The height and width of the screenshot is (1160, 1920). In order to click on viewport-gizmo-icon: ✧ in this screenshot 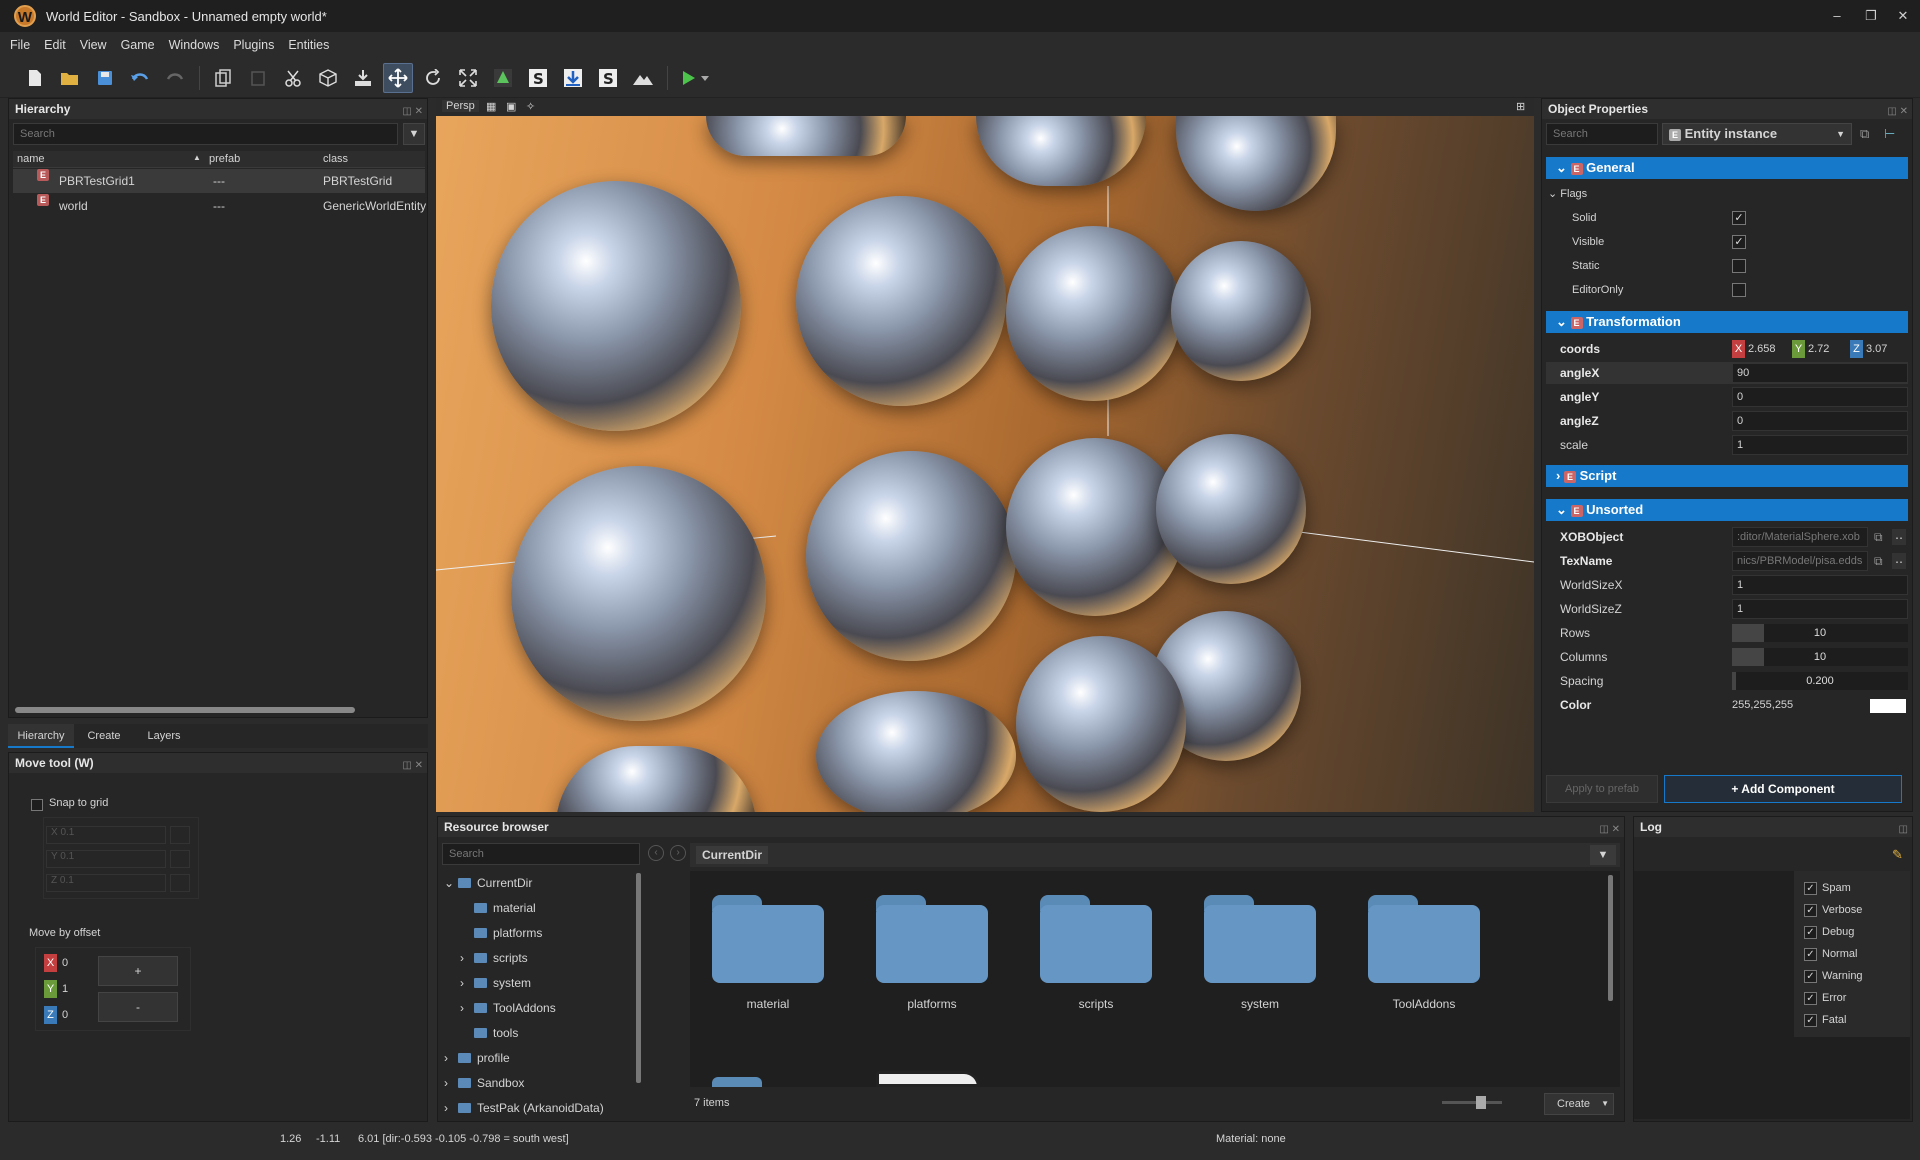, I will do `click(530, 106)`.